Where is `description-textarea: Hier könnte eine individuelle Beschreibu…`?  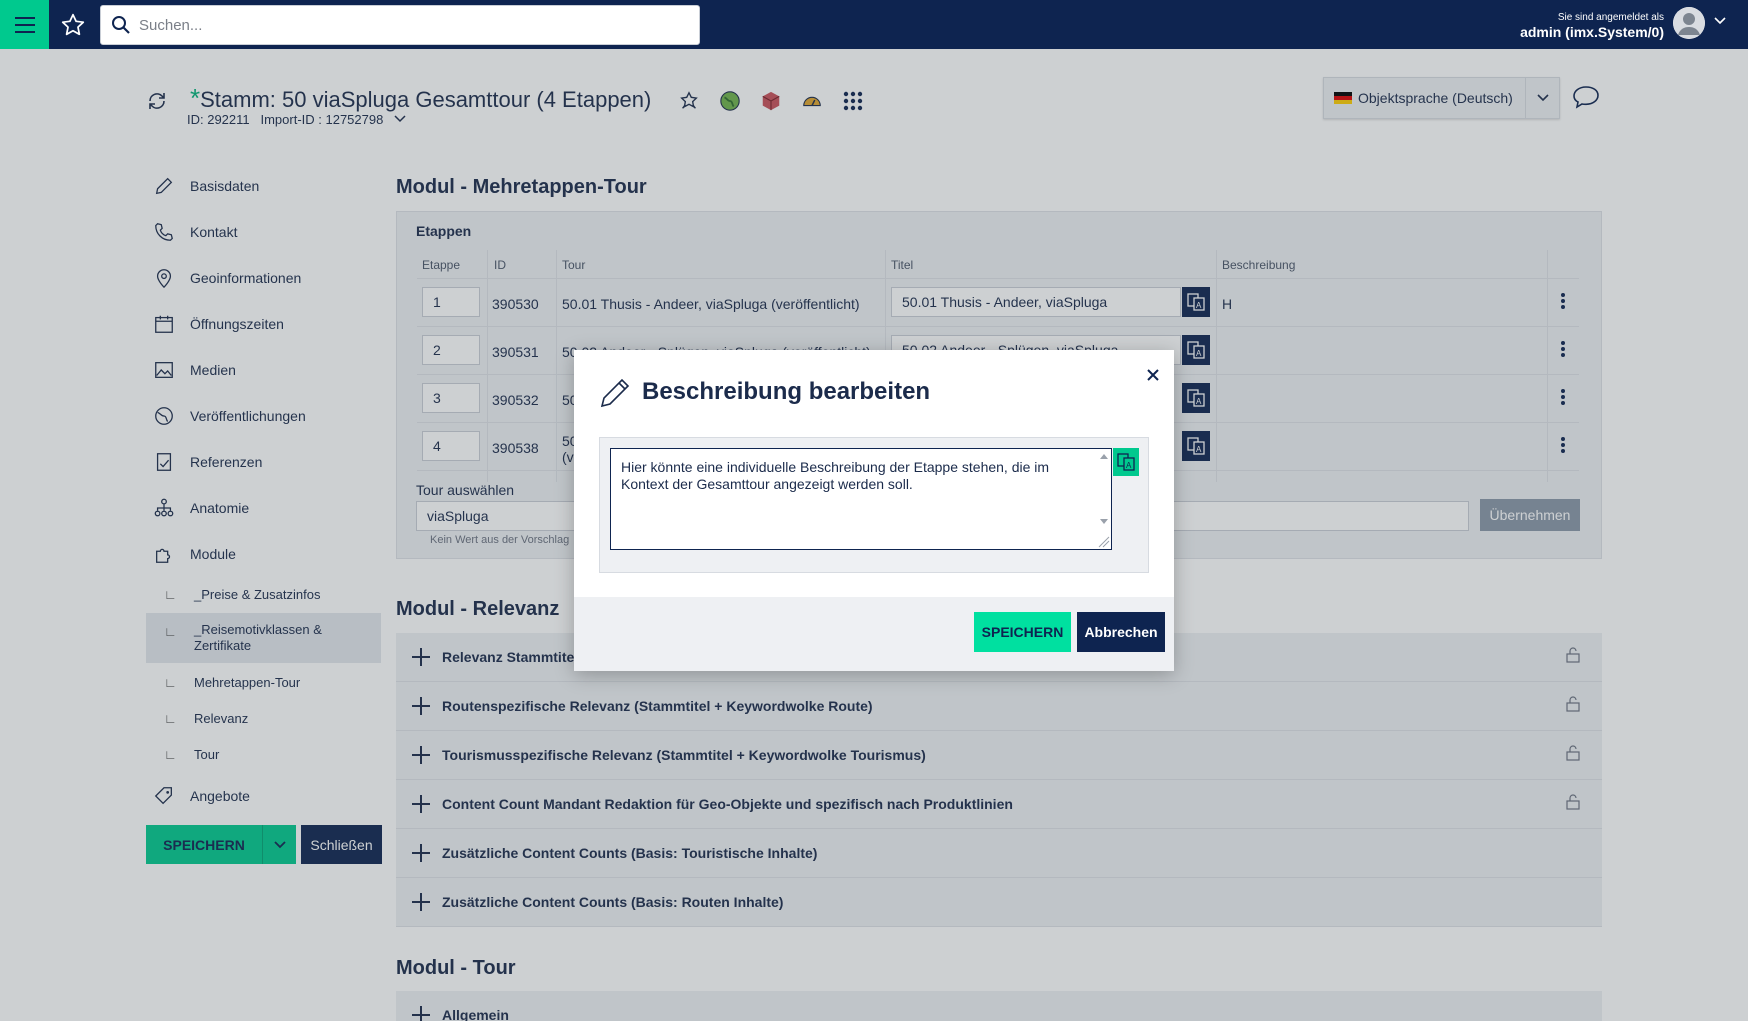 description-textarea: Hier könnte eine individuelle Beschreibu… is located at coordinates (861, 499).